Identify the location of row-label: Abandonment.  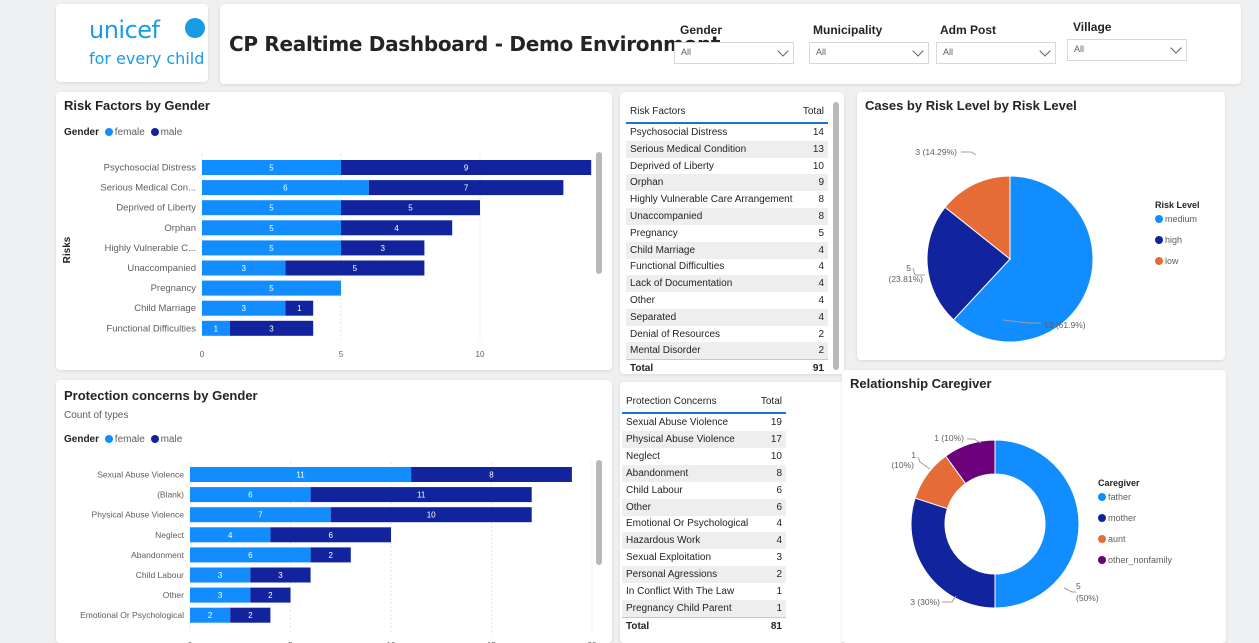
(657, 473).